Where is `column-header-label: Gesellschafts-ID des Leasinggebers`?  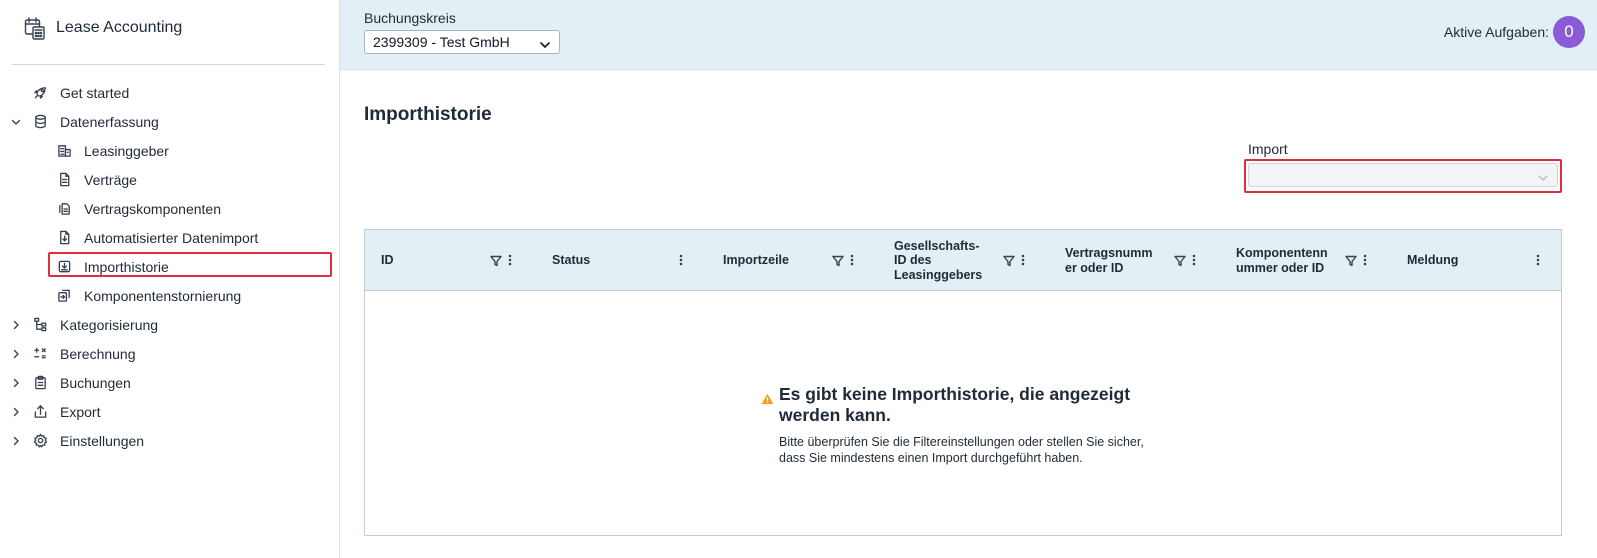 column-header-label: Gesellschafts-ID des Leasinggebers is located at coordinates (938, 260).